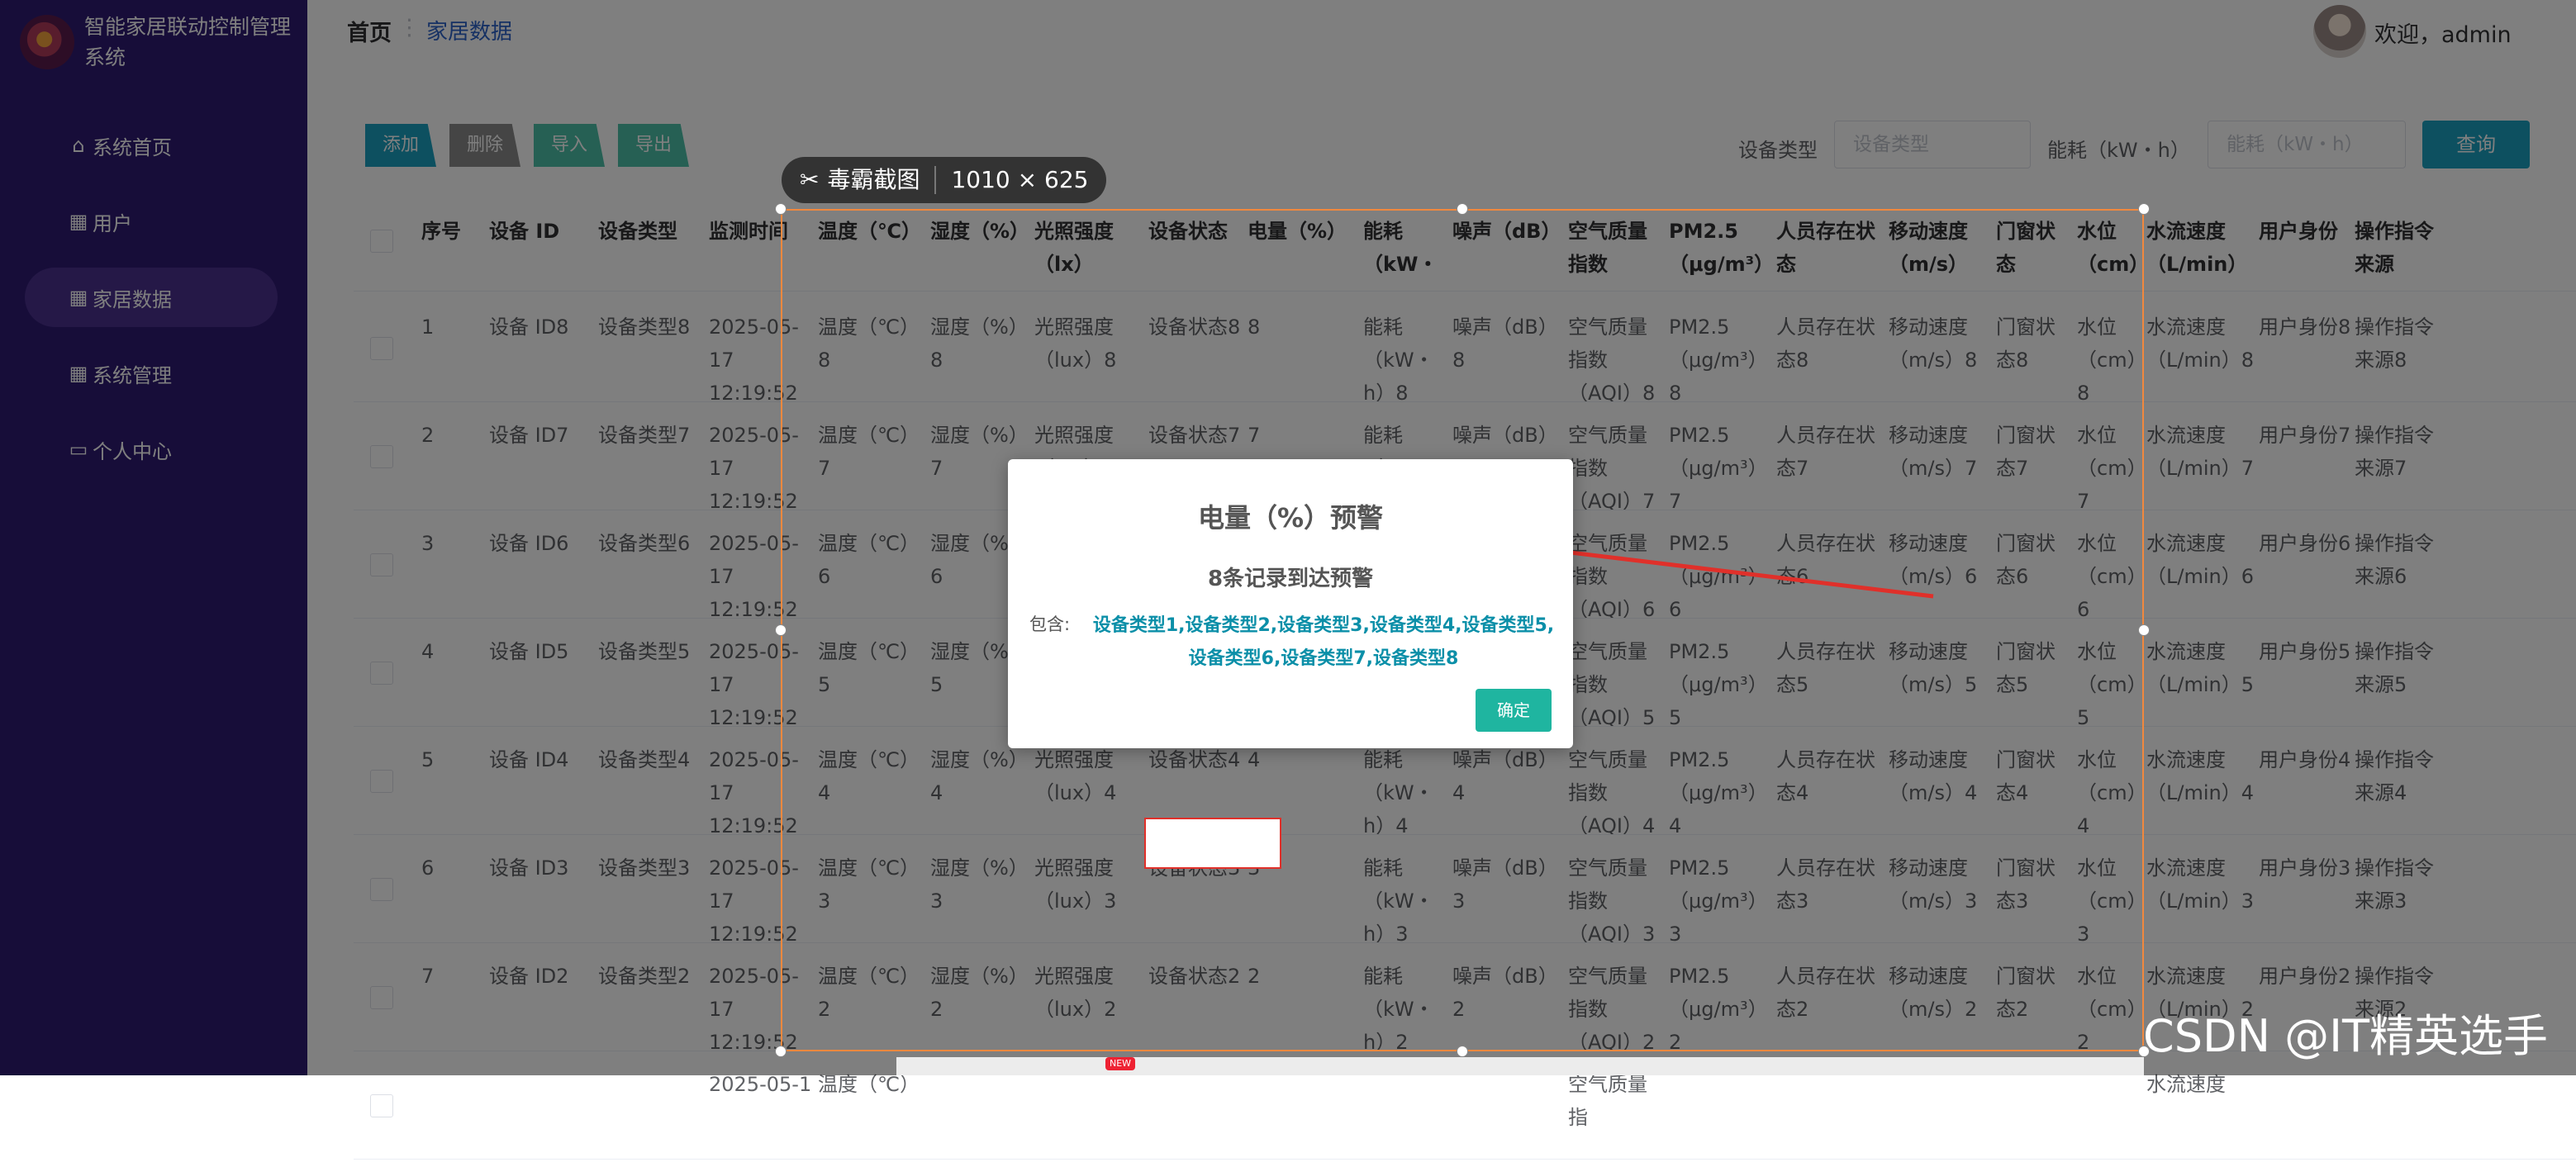 This screenshot has height=1167, width=2576. I want to click on watermark: CSDN @IT精英选手, so click(2346, 1036).